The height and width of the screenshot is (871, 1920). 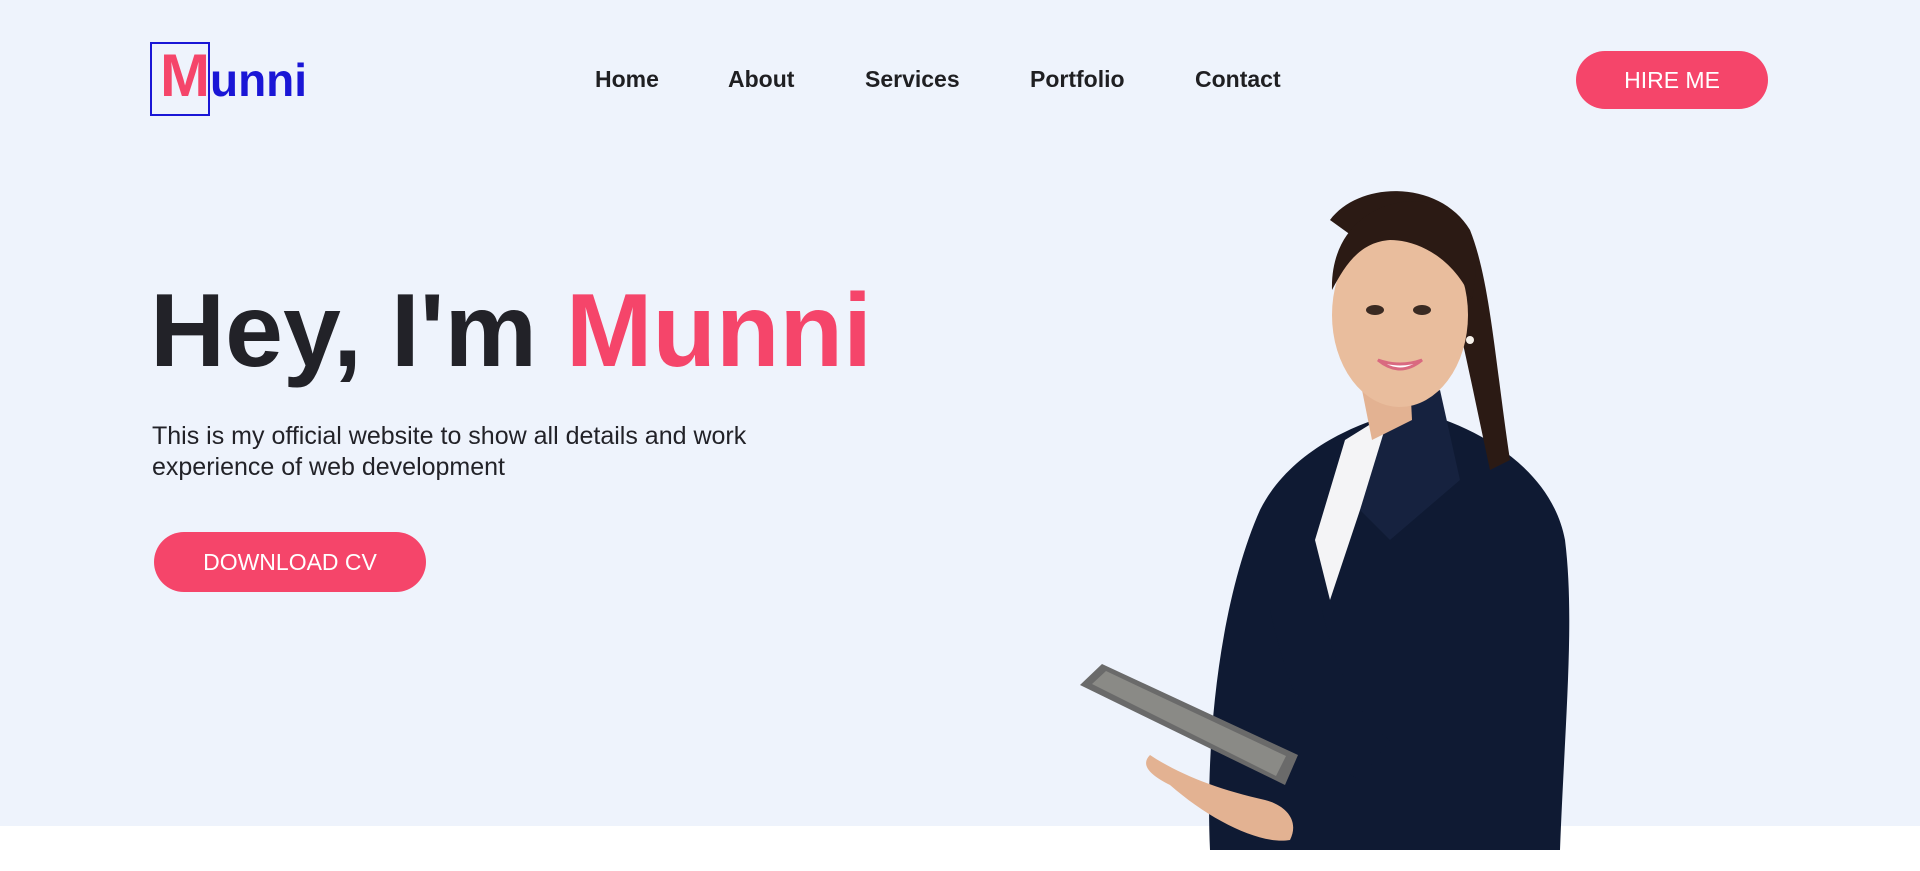 What do you see at coordinates (290, 562) in the screenshot?
I see `download-cv-button: DOWNLOAD CV` at bounding box center [290, 562].